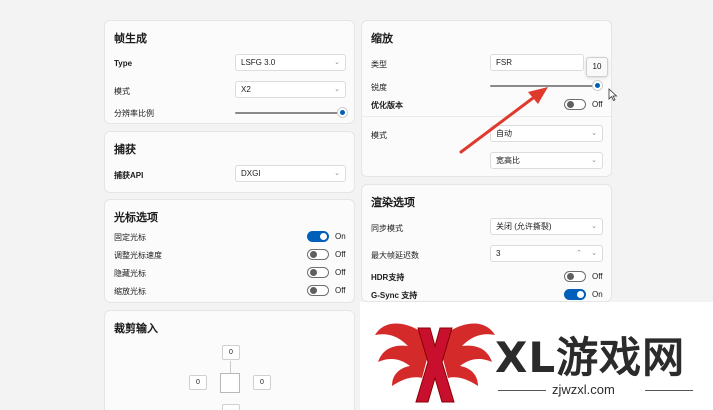 Image resolution: width=713 pixels, height=410 pixels. Describe the element at coordinates (498, 253) in the screenshot. I see `latency-value: 3` at that location.